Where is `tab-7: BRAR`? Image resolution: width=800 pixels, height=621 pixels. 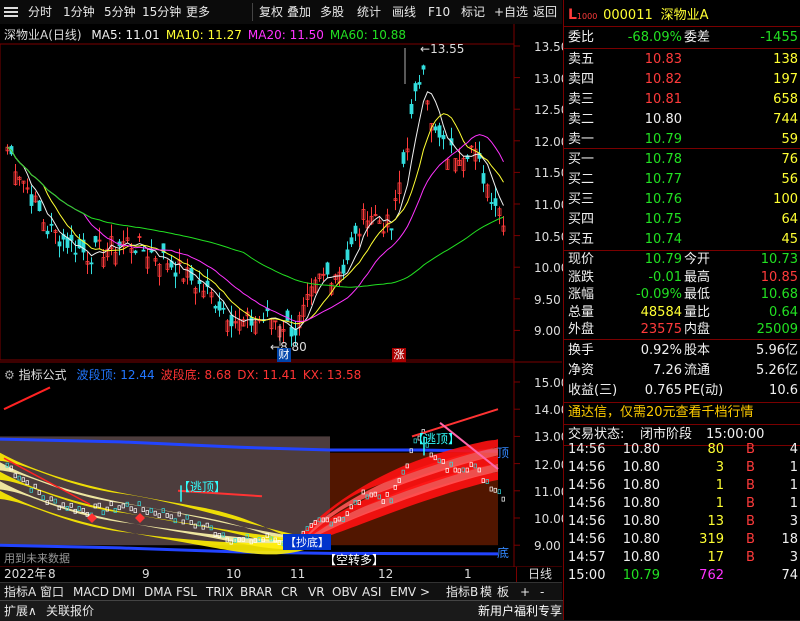 tab-7: BRAR is located at coordinates (256, 592).